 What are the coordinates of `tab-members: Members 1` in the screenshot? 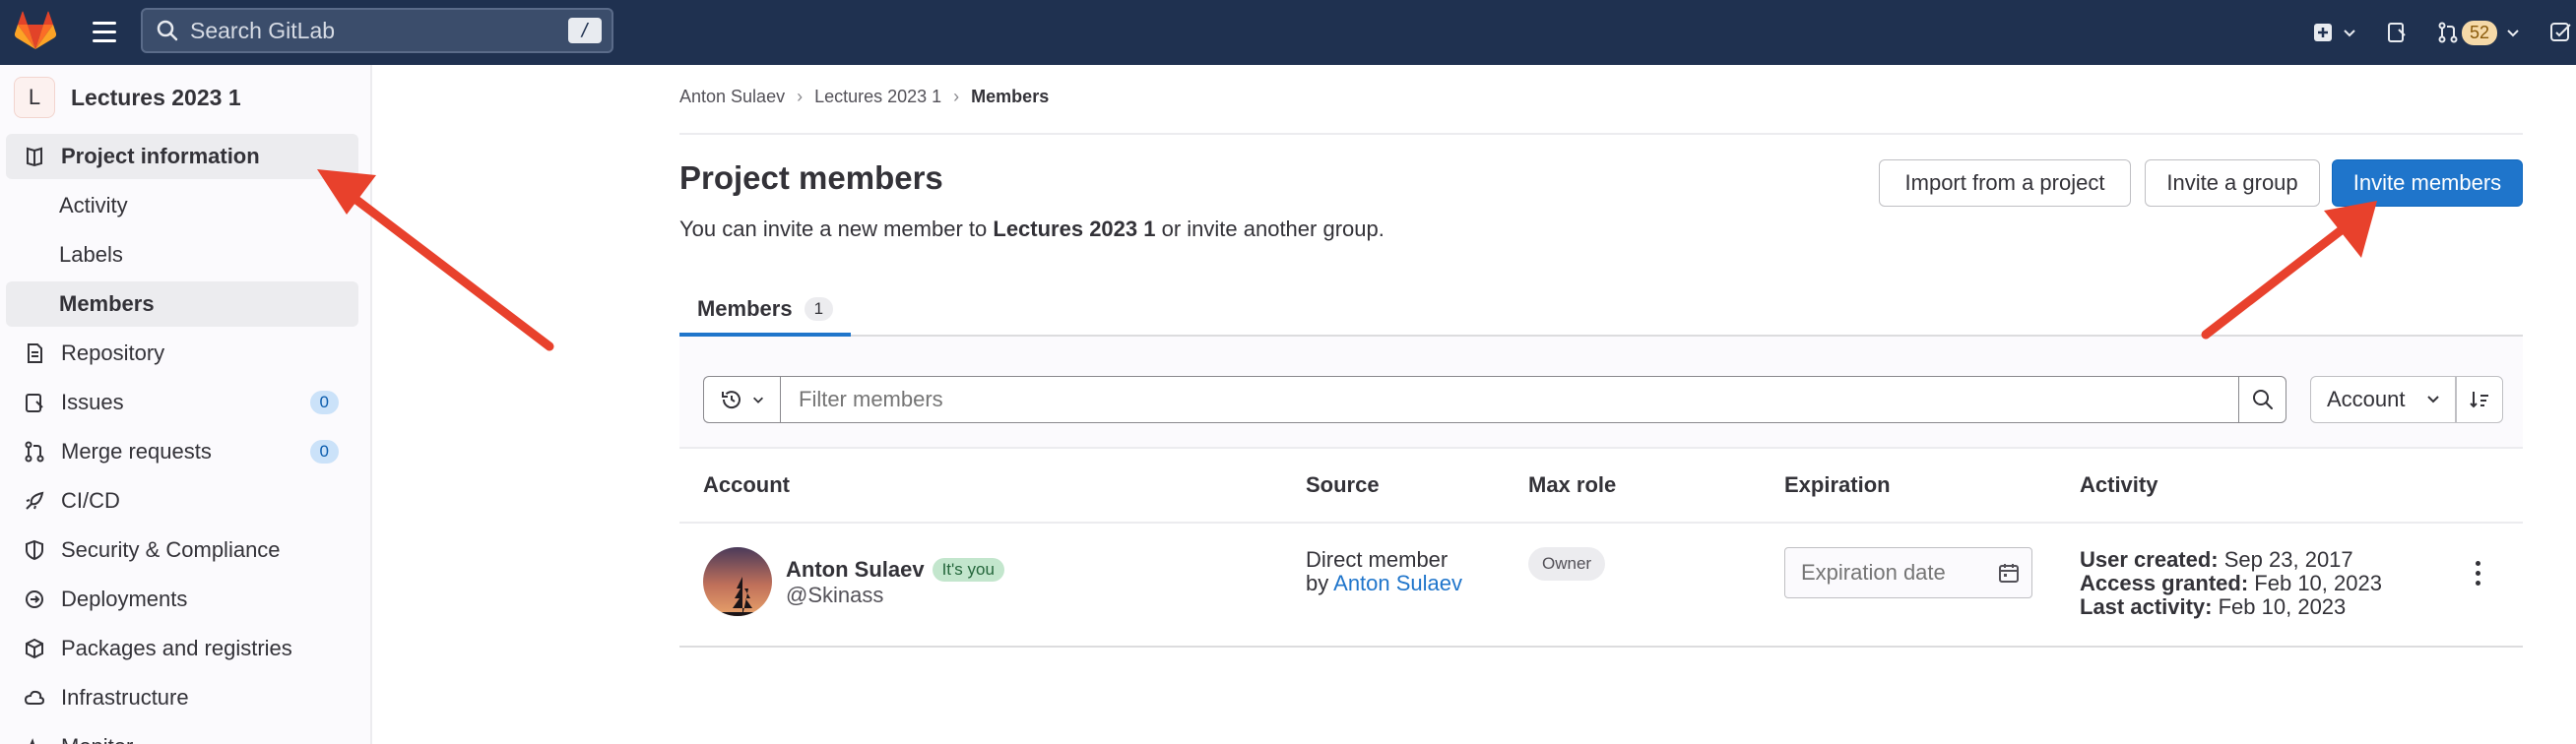 It's located at (765, 311).